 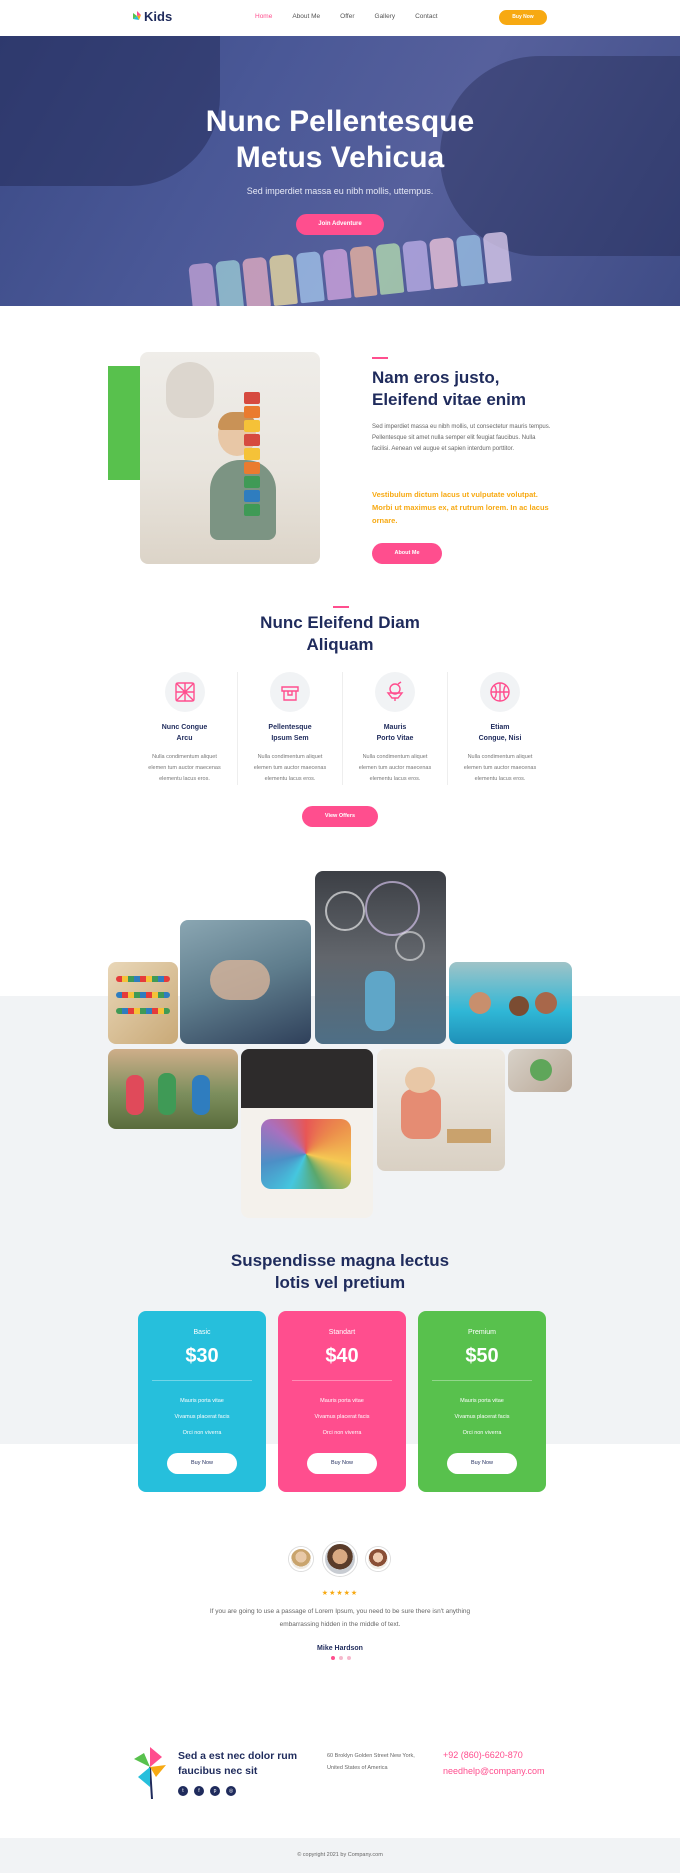 What do you see at coordinates (436, 377) in the screenshot?
I see `about-title-line1: Nam eros justo,` at bounding box center [436, 377].